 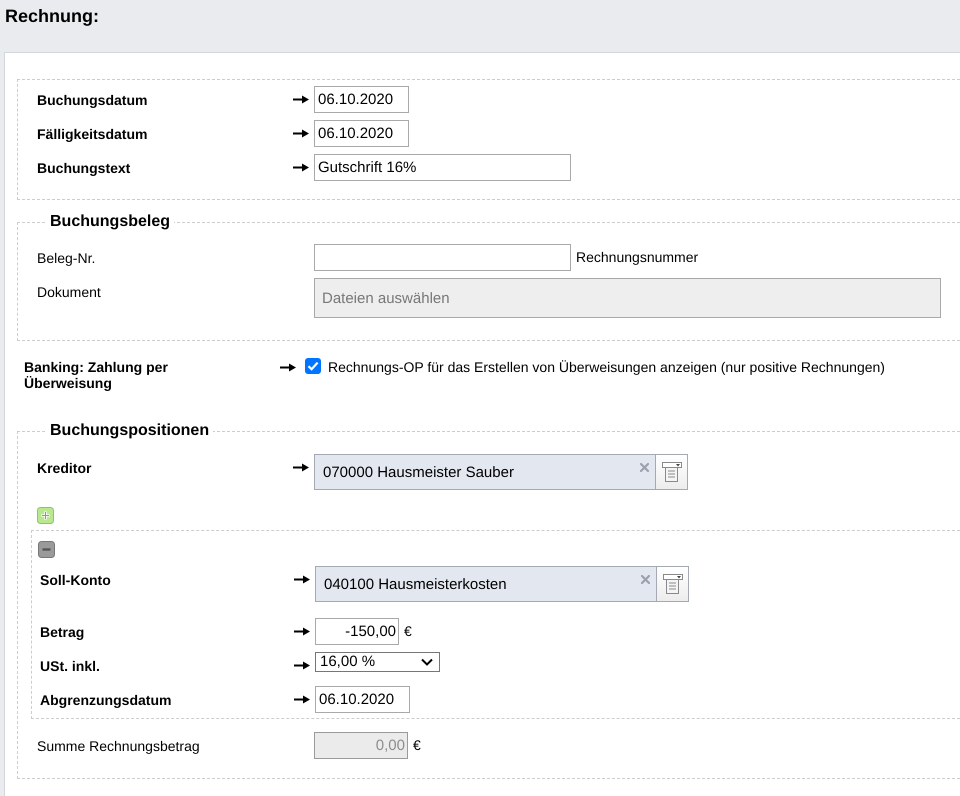 I want to click on plus-icon, so click(x=45, y=515).